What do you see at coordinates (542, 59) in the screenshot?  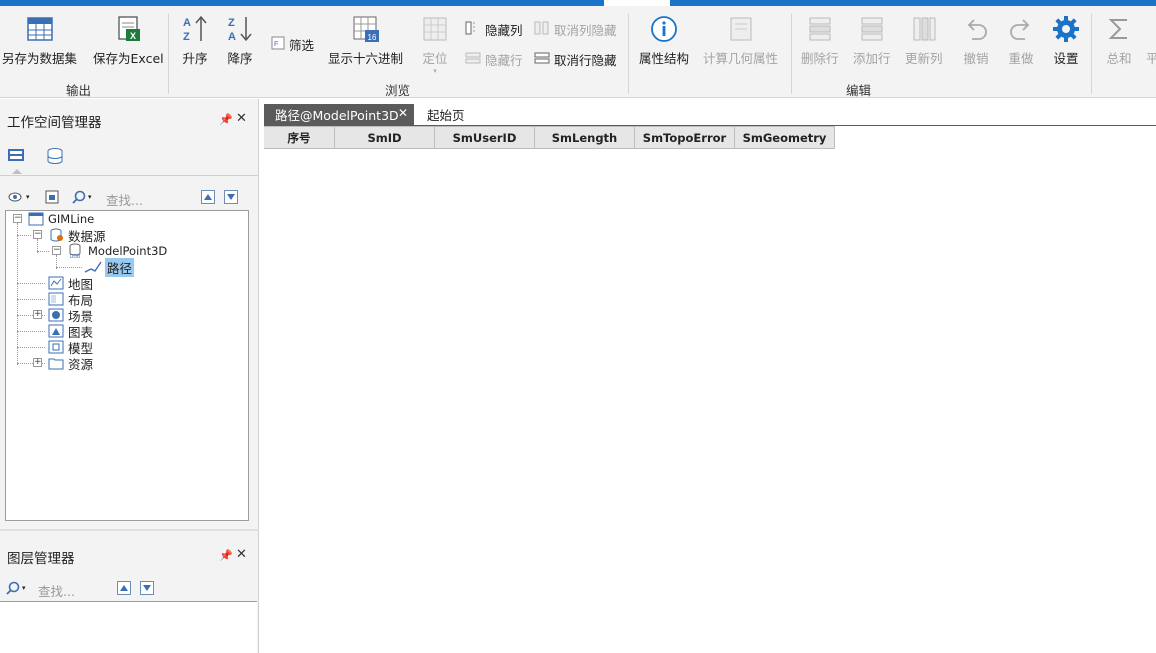 I see `unhide-row-icon` at bounding box center [542, 59].